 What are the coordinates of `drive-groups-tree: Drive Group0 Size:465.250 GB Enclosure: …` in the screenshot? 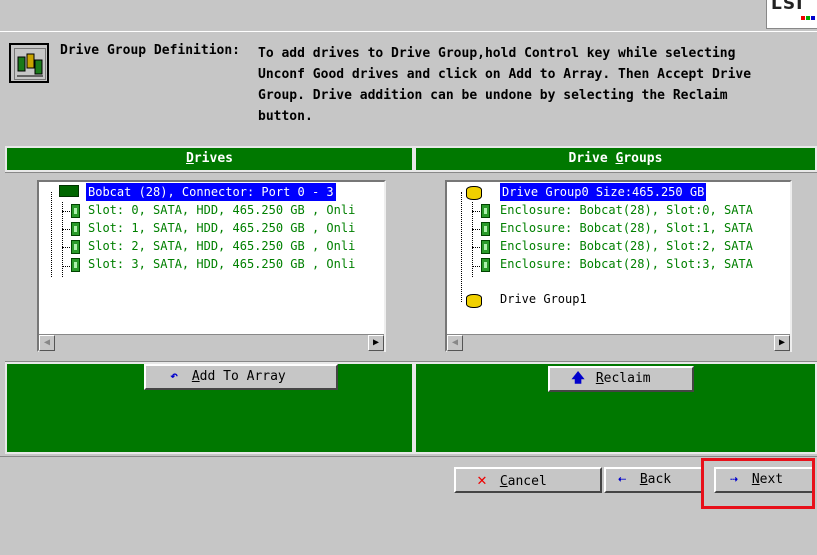 It's located at (618, 266).